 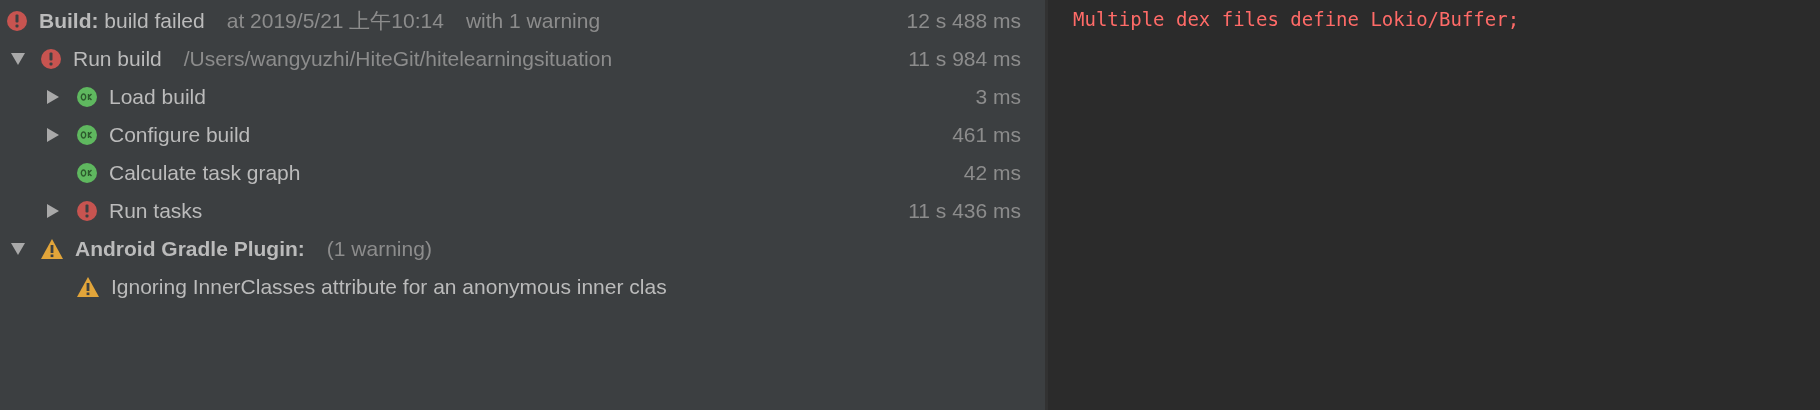 What do you see at coordinates (190, 249) in the screenshot?
I see `node-label: Android Gradle Plugin:` at bounding box center [190, 249].